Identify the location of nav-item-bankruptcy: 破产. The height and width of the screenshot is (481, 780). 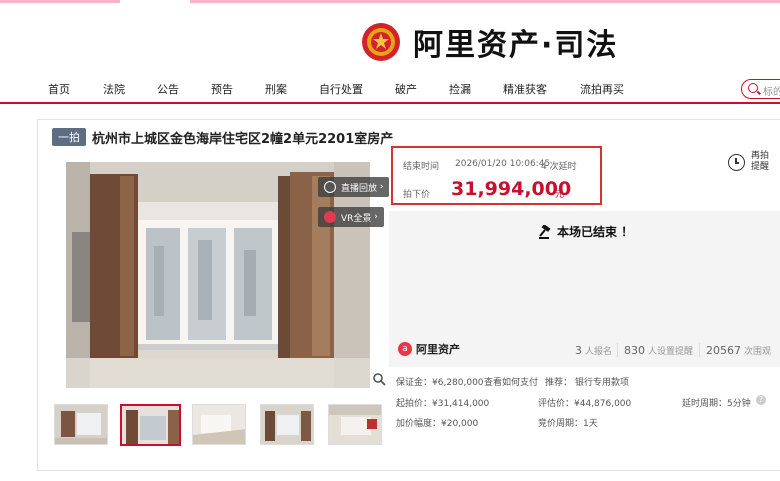
(406, 89).